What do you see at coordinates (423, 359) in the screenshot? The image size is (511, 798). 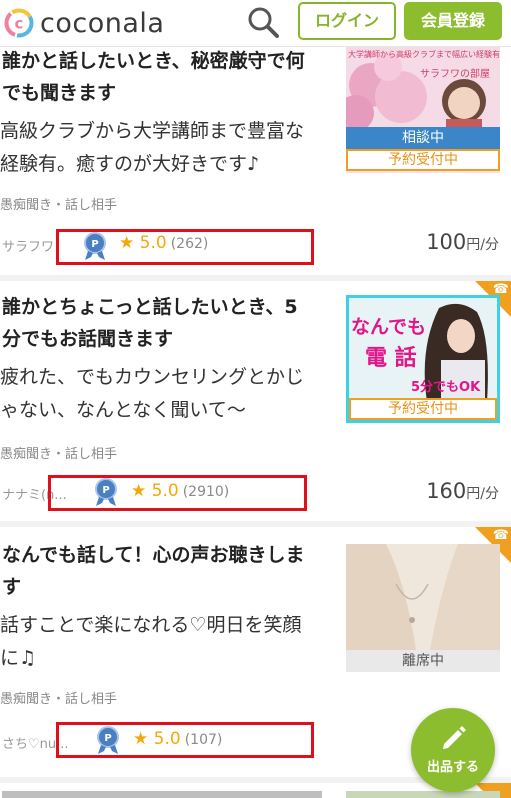 I see `service-thumbnail: なんでも 電 話 5分でもOK 予約受付中` at bounding box center [423, 359].